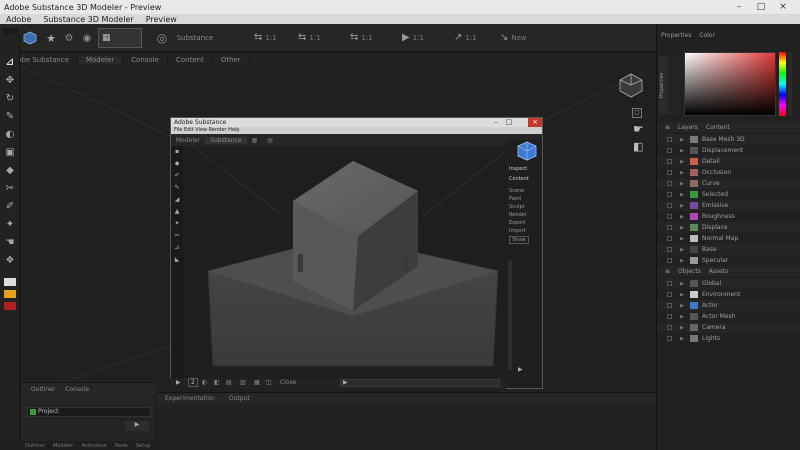 The height and width of the screenshot is (450, 800). Describe the element at coordinates (707, 35) in the screenshot. I see `tab-color: Color` at that location.